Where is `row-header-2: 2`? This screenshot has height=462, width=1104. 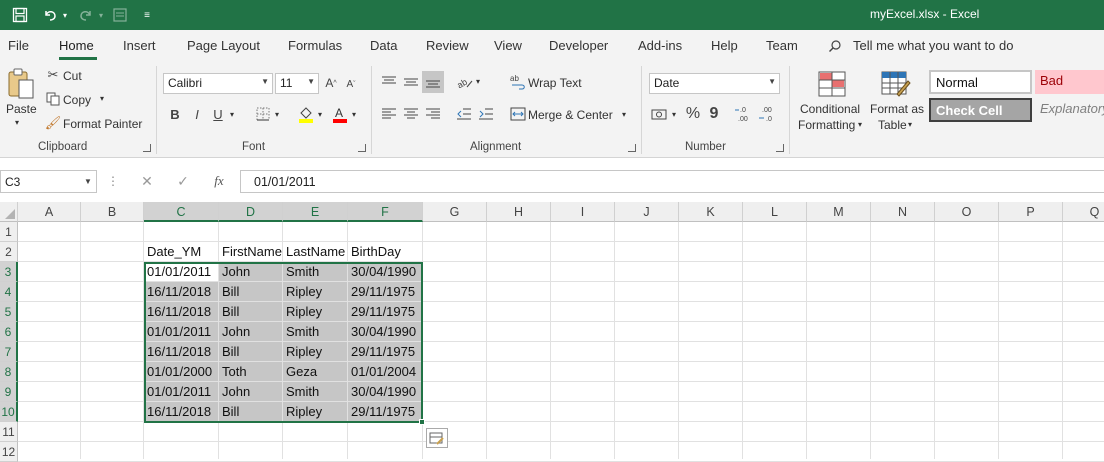
row-header-2: 2 is located at coordinates (9, 252).